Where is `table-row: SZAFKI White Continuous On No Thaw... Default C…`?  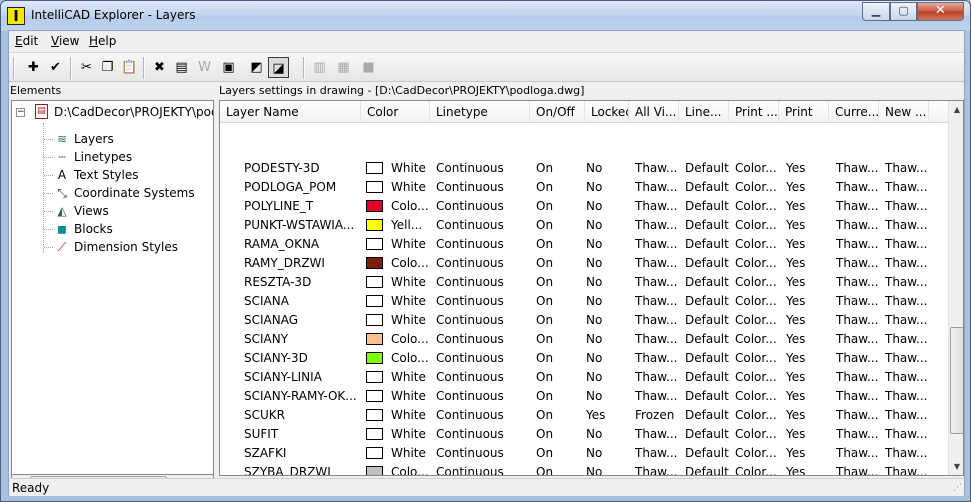 table-row: SZAFKI White Continuous On No Thaw... Default C… is located at coordinates (584, 453).